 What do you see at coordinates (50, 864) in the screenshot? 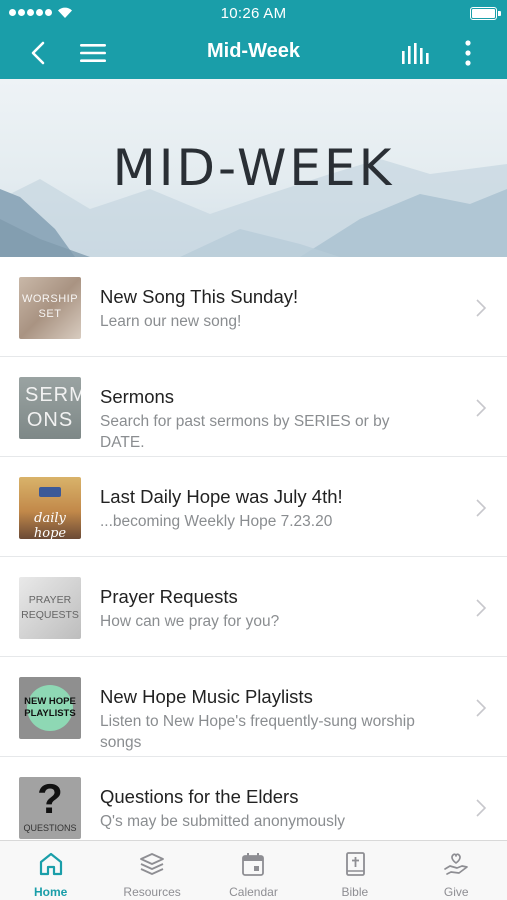
I see `home-icon` at bounding box center [50, 864].